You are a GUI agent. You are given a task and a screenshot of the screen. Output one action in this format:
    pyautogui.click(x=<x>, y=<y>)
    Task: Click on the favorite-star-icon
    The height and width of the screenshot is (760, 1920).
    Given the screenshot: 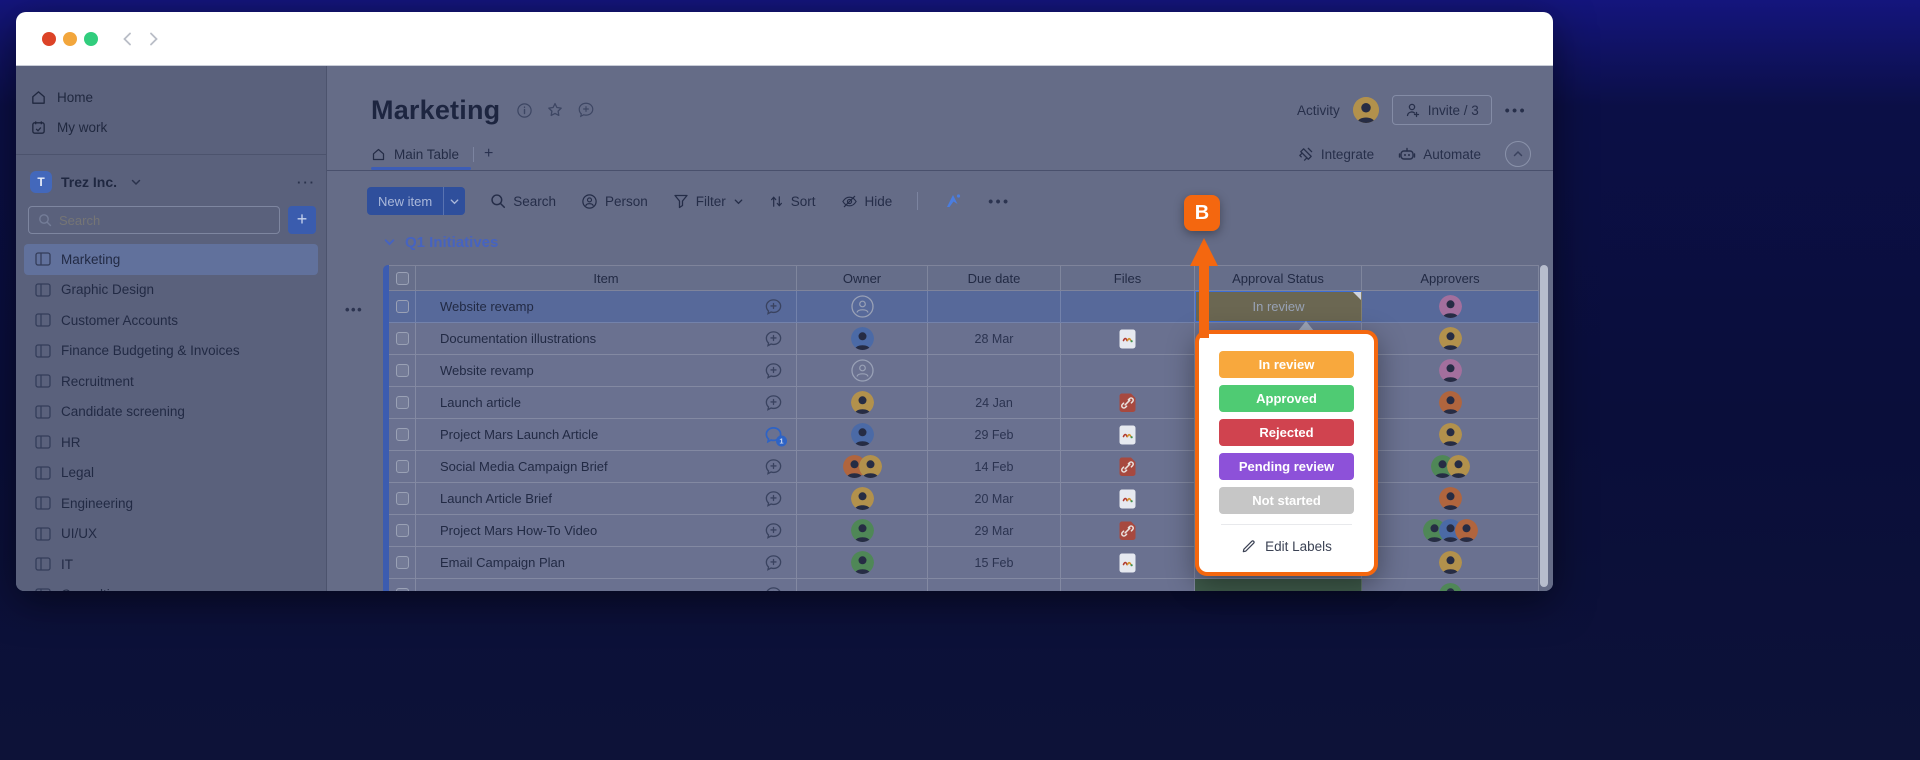 What is the action you would take?
    pyautogui.click(x=555, y=110)
    